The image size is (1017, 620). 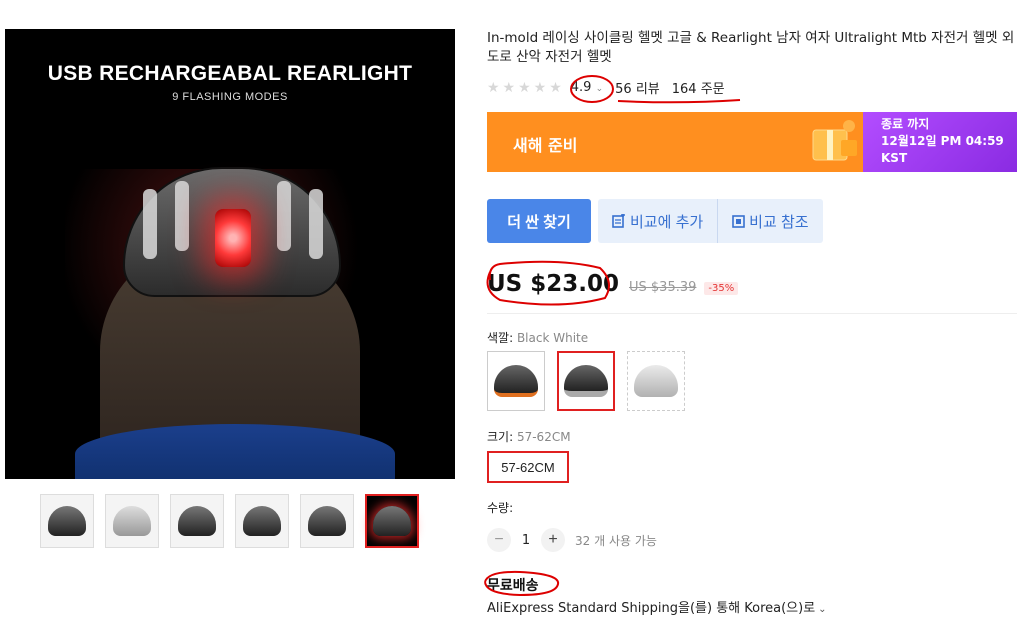 I want to click on add-compare-label: 비교에 추가, so click(x=667, y=222).